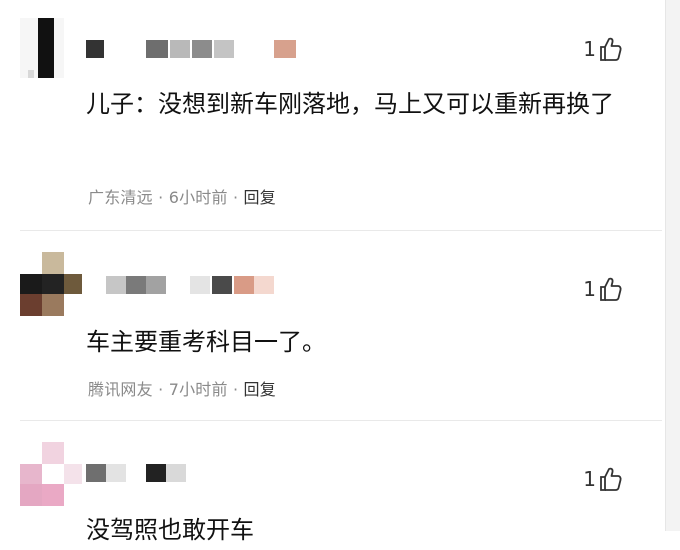  What do you see at coordinates (170, 530) in the screenshot?
I see `comment-text: 没驾照也敢开车` at bounding box center [170, 530].